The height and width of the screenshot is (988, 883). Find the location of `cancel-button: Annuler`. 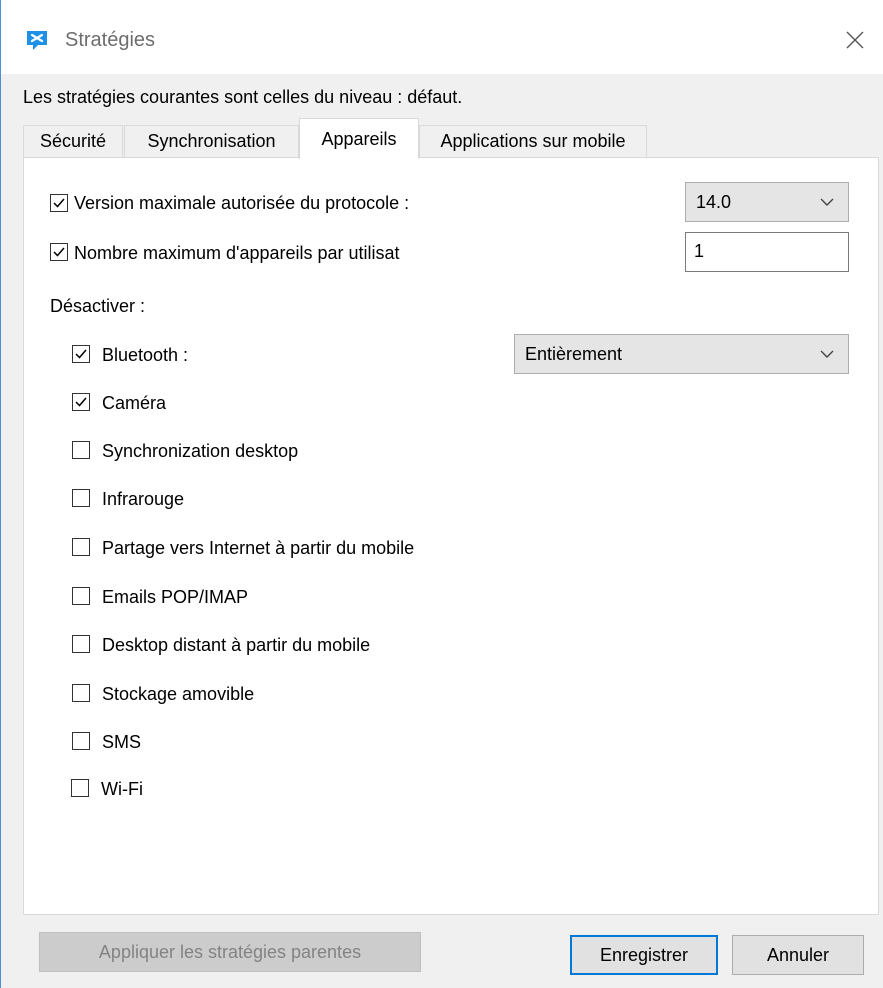

cancel-button: Annuler is located at coordinates (798, 955).